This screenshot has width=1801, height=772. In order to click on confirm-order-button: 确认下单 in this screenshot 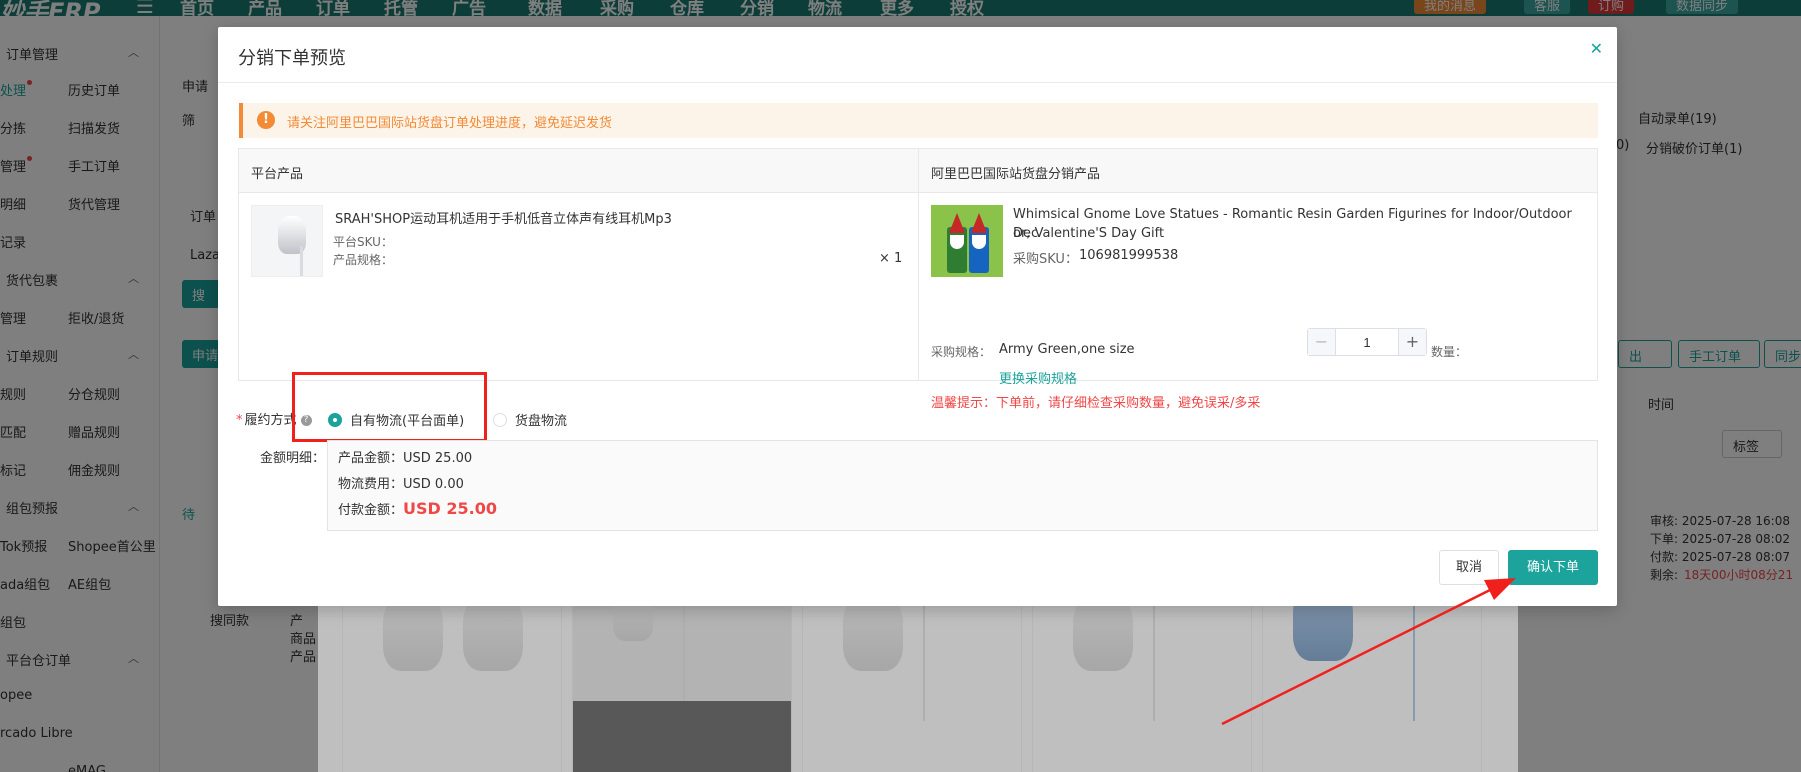, I will do `click(1553, 567)`.